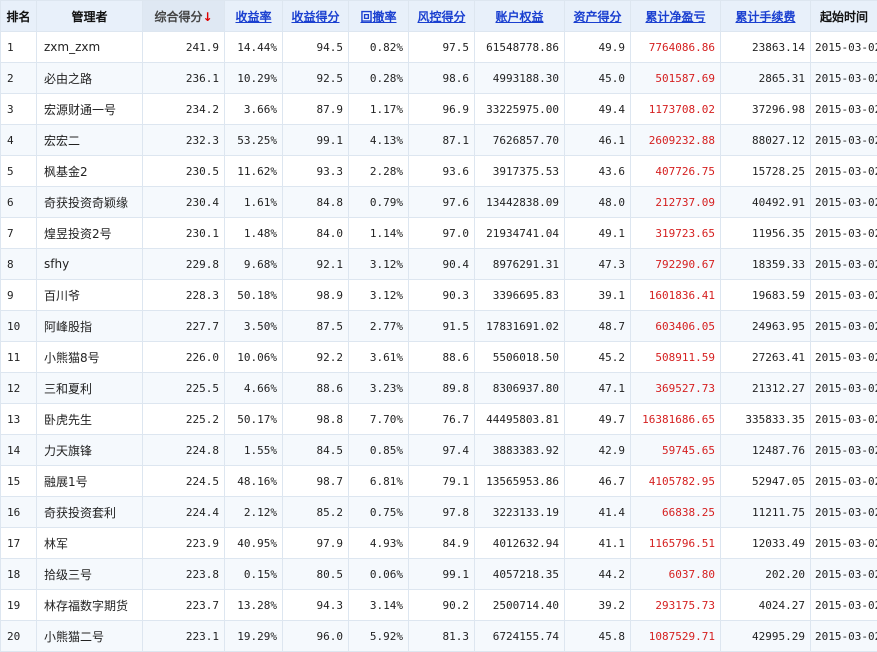 This screenshot has height=652, width=877. What do you see at coordinates (442, 233) in the screenshot?
I see `risk-score-cell: 97.0` at bounding box center [442, 233].